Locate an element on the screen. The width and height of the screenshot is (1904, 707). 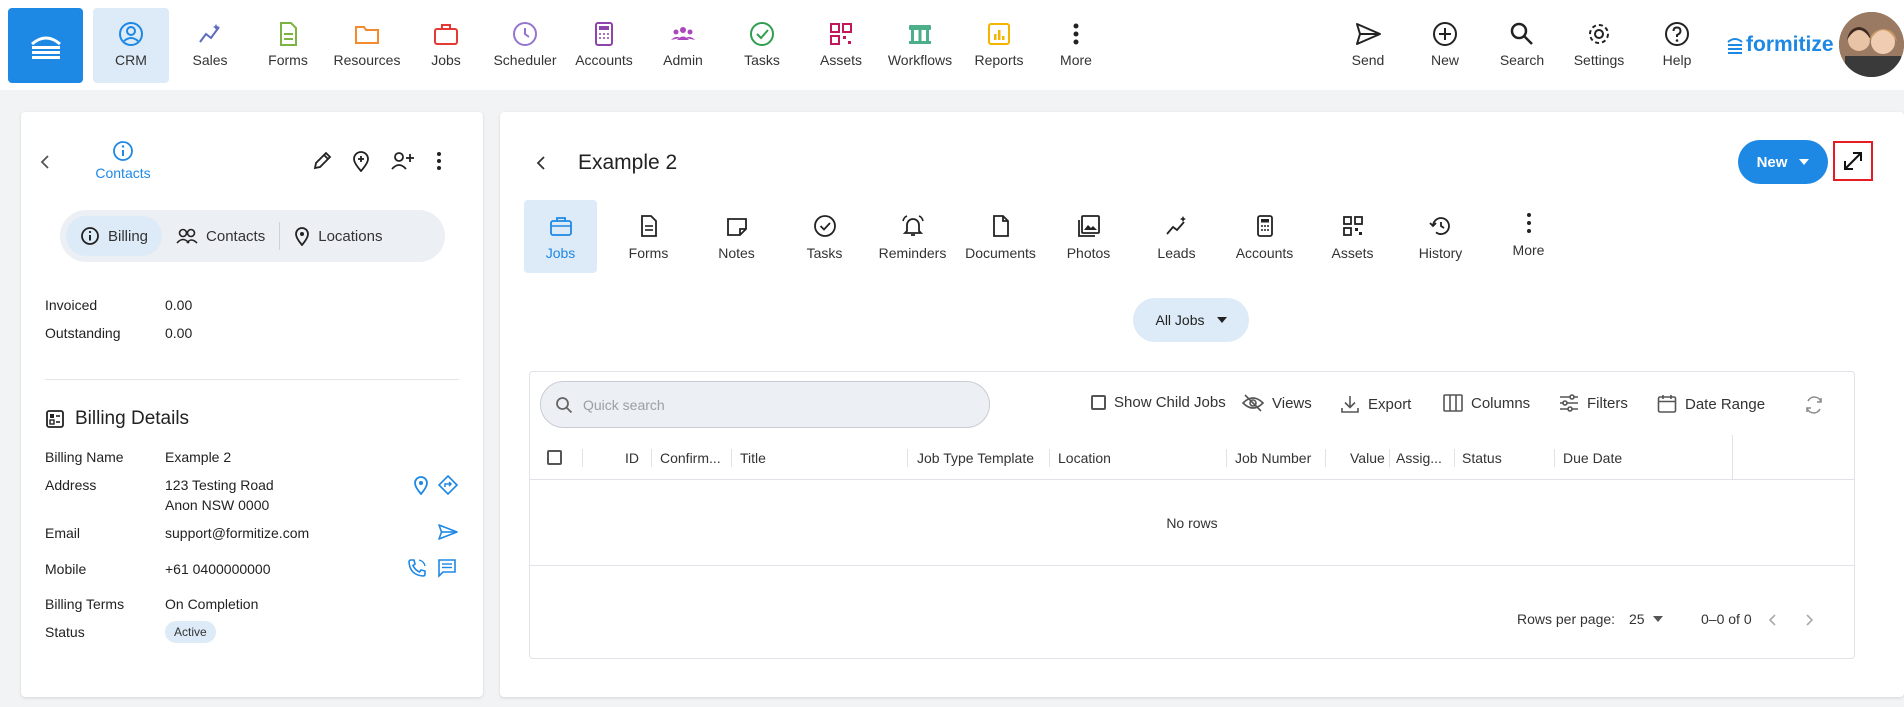
filters-button: Filters is located at coordinates (1593, 403).